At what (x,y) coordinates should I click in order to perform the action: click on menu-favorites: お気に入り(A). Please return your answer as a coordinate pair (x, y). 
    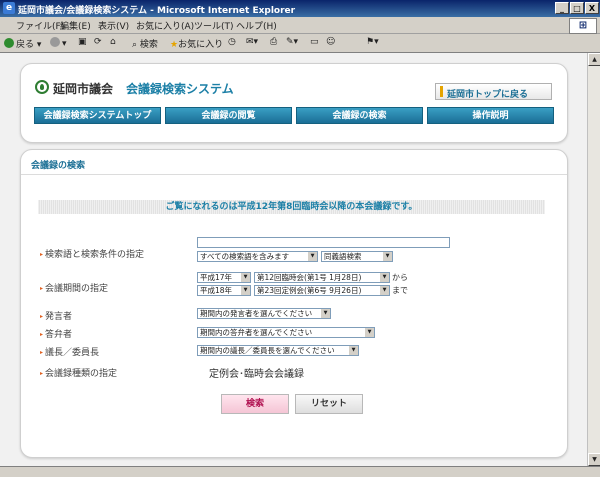
    Looking at the image, I should click on (165, 25).